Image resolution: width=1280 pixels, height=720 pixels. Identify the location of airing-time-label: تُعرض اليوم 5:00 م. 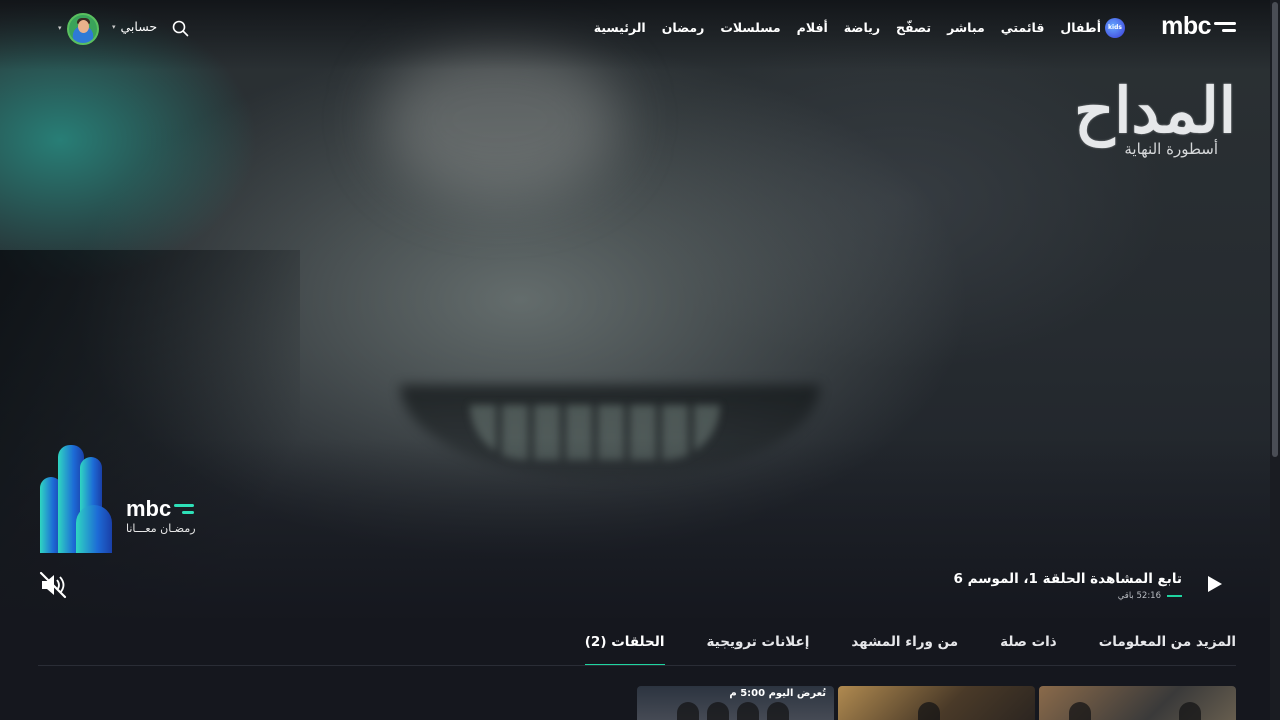
(777, 693).